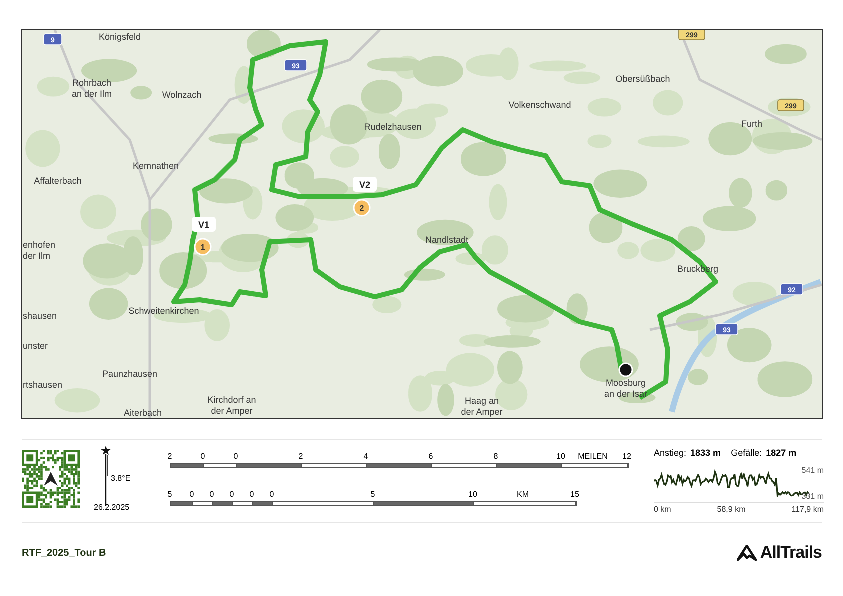 The image size is (843, 596). Describe the element at coordinates (706, 453) in the screenshot. I see `ascent-value: 1833 m` at that location.